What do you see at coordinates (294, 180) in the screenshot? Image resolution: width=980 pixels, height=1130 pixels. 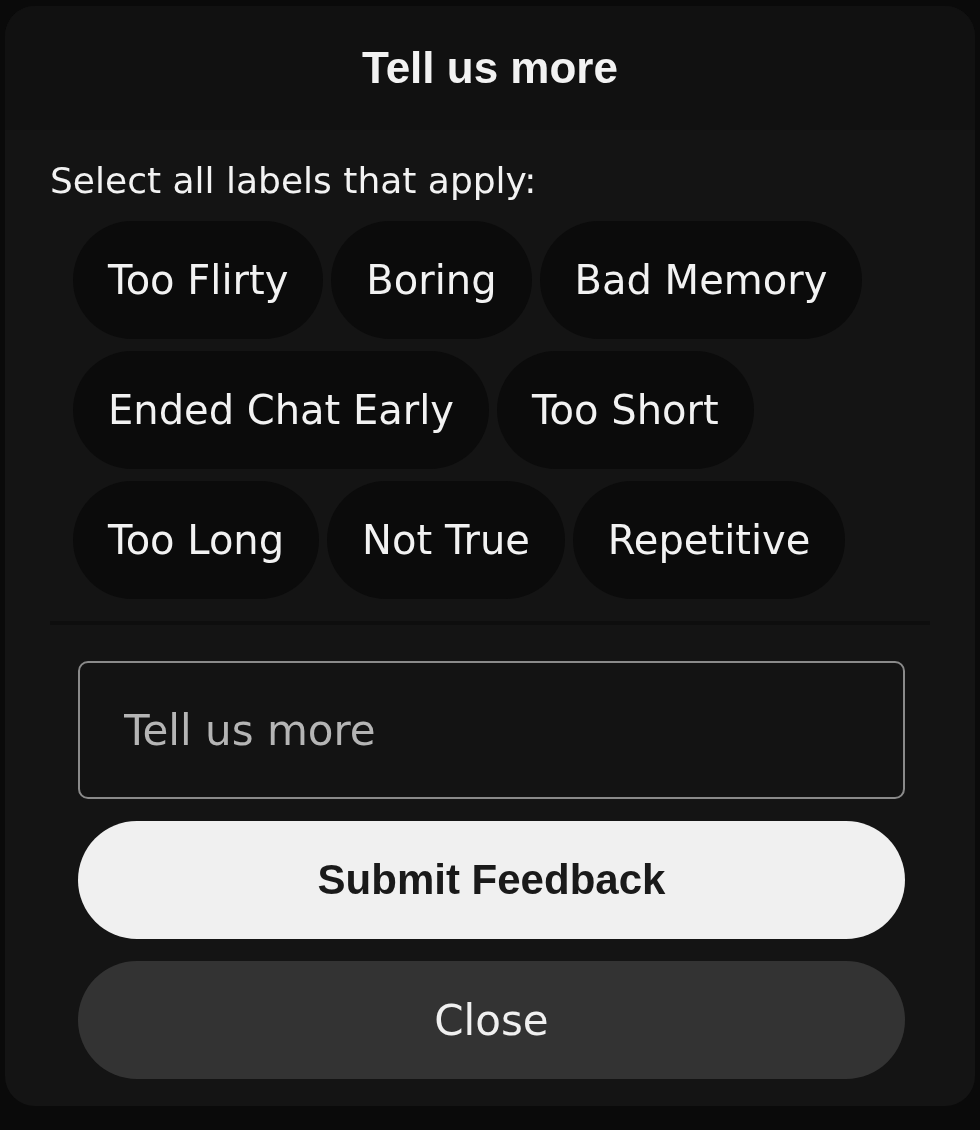 I see `prompt-text: Select all labels that apply:` at bounding box center [294, 180].